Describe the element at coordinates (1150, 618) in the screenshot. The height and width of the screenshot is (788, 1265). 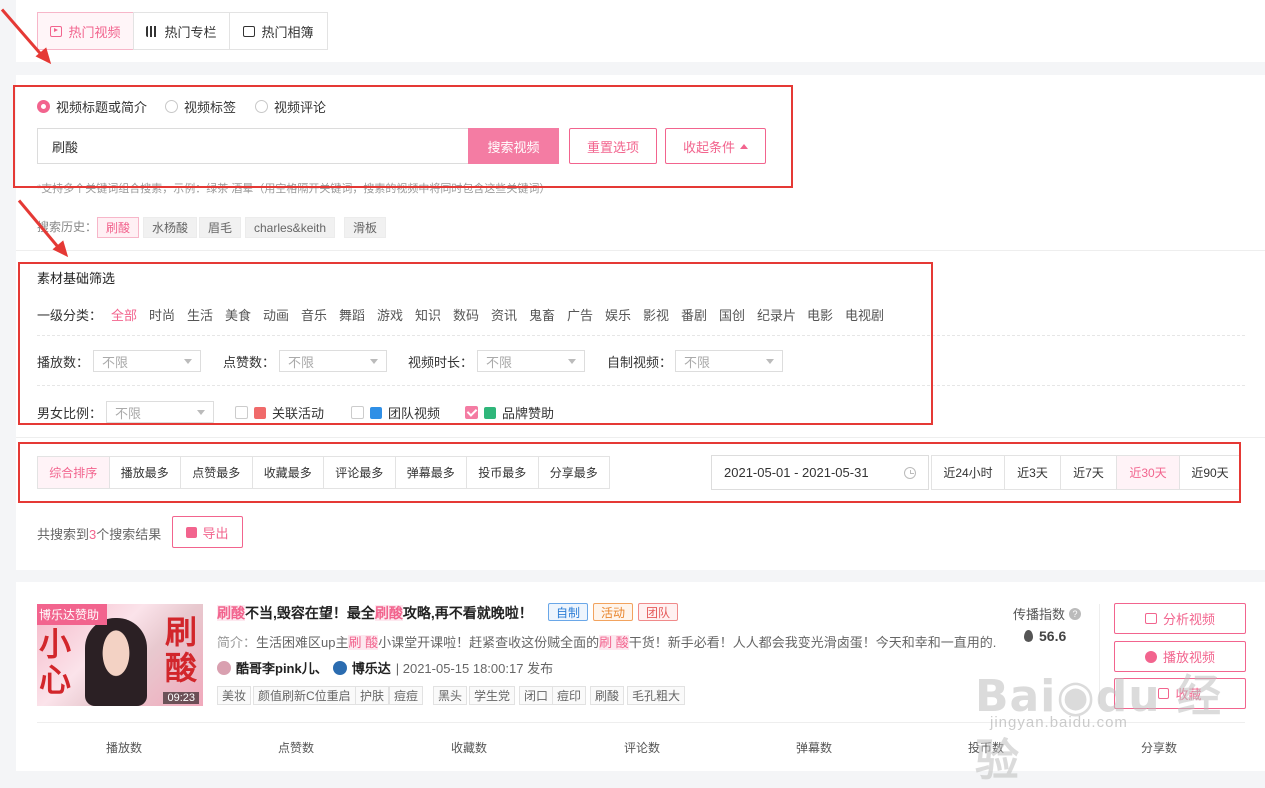
I see `chart-icon` at that location.